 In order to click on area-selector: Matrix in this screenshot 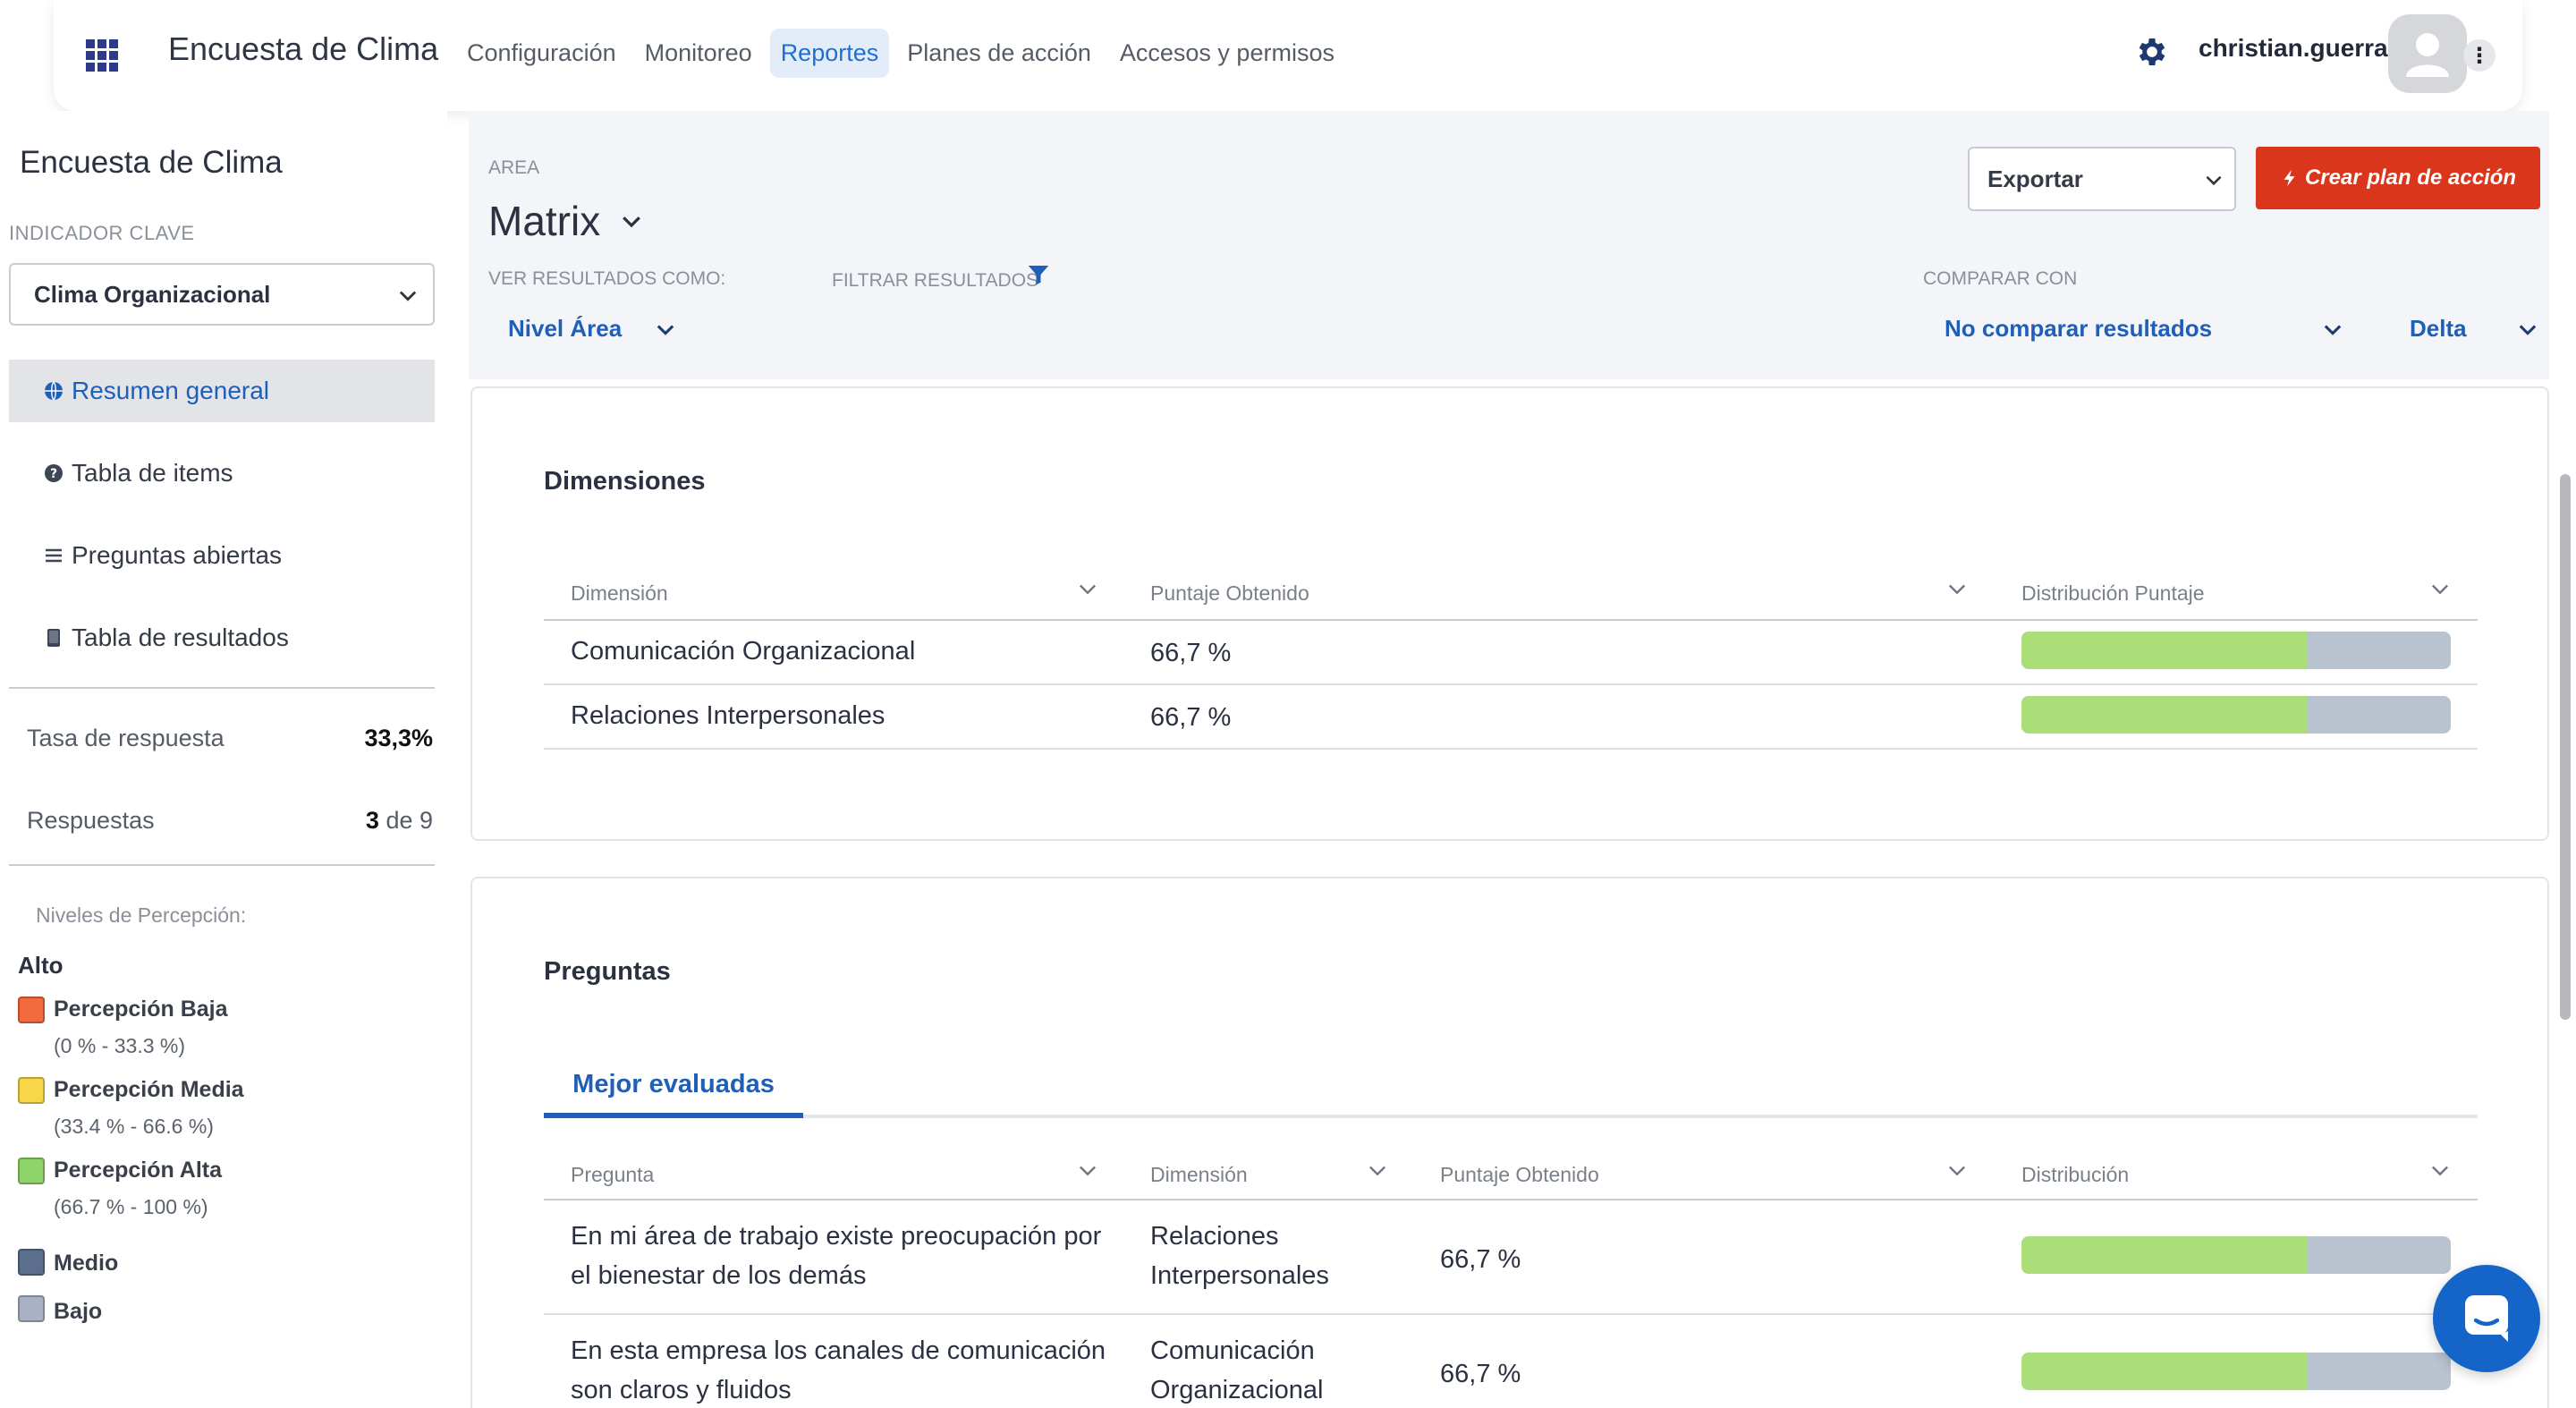, I will do `click(566, 221)`.